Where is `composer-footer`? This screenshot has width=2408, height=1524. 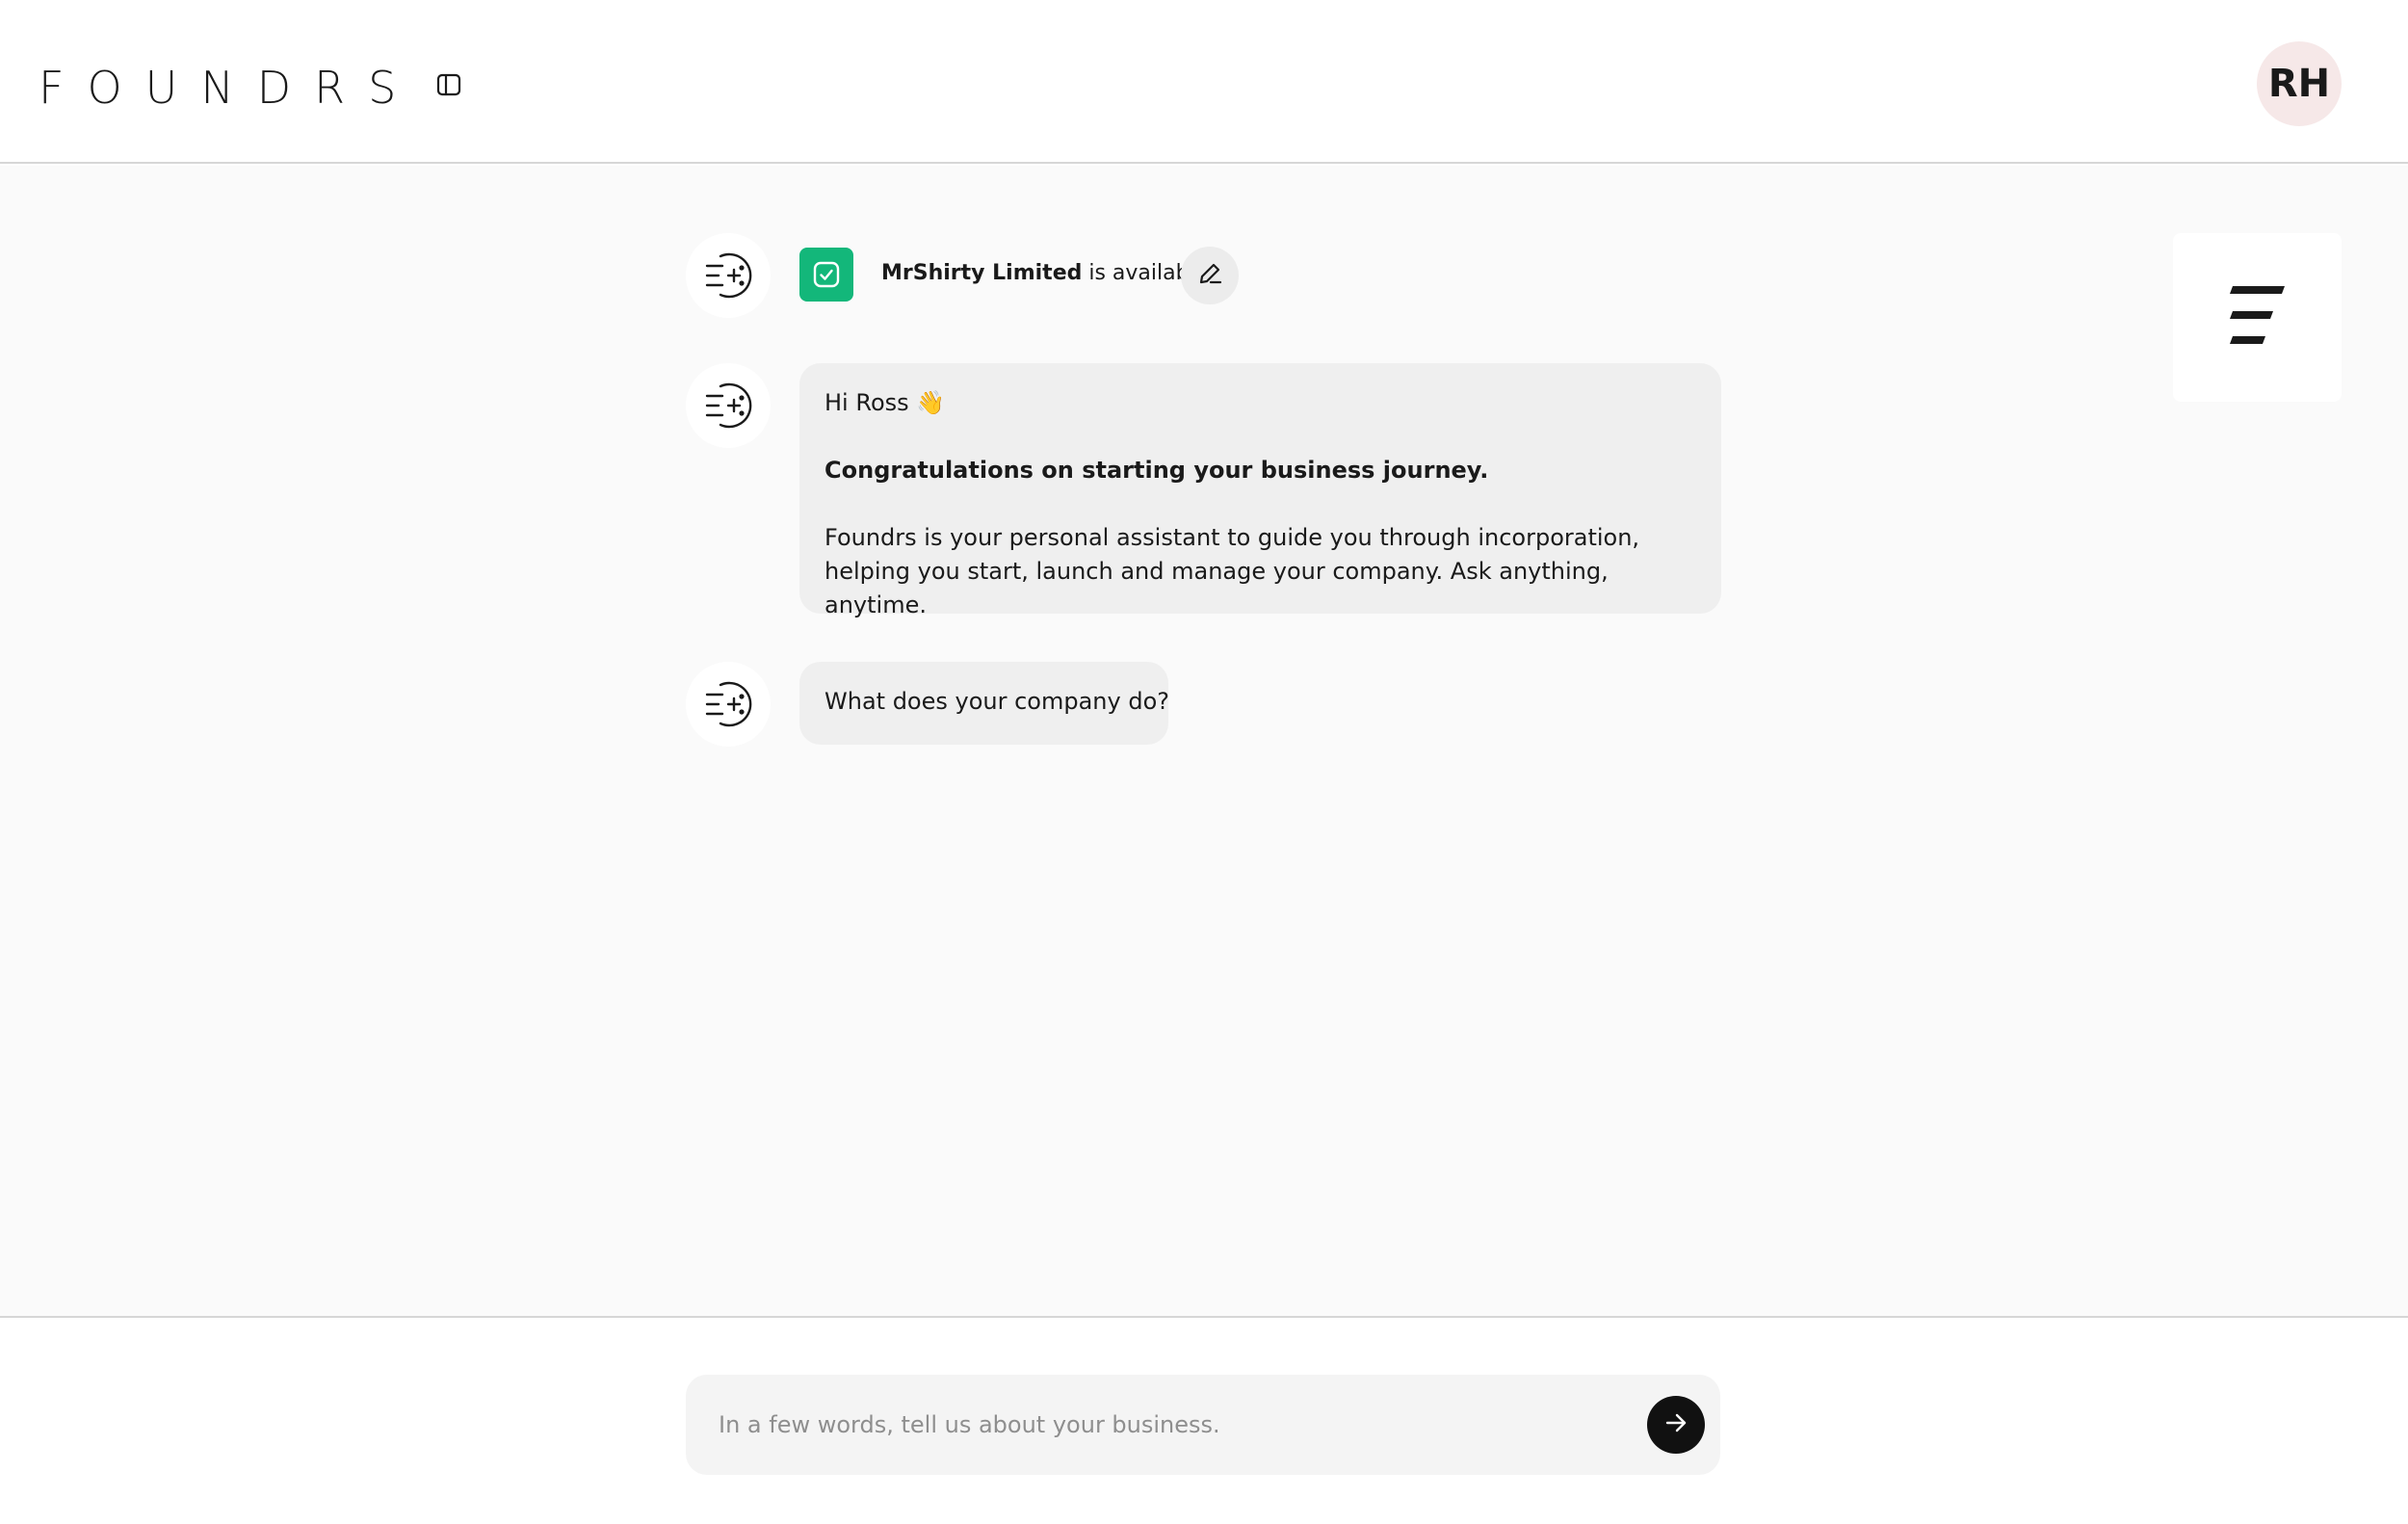
composer-footer is located at coordinates (1204, 1422).